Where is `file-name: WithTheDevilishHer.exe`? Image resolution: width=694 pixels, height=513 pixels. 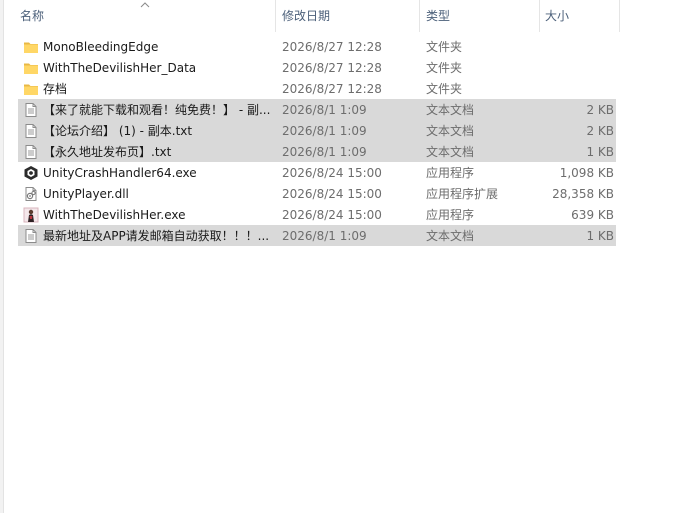 file-name: WithTheDevilishHer.exe is located at coordinates (114, 215).